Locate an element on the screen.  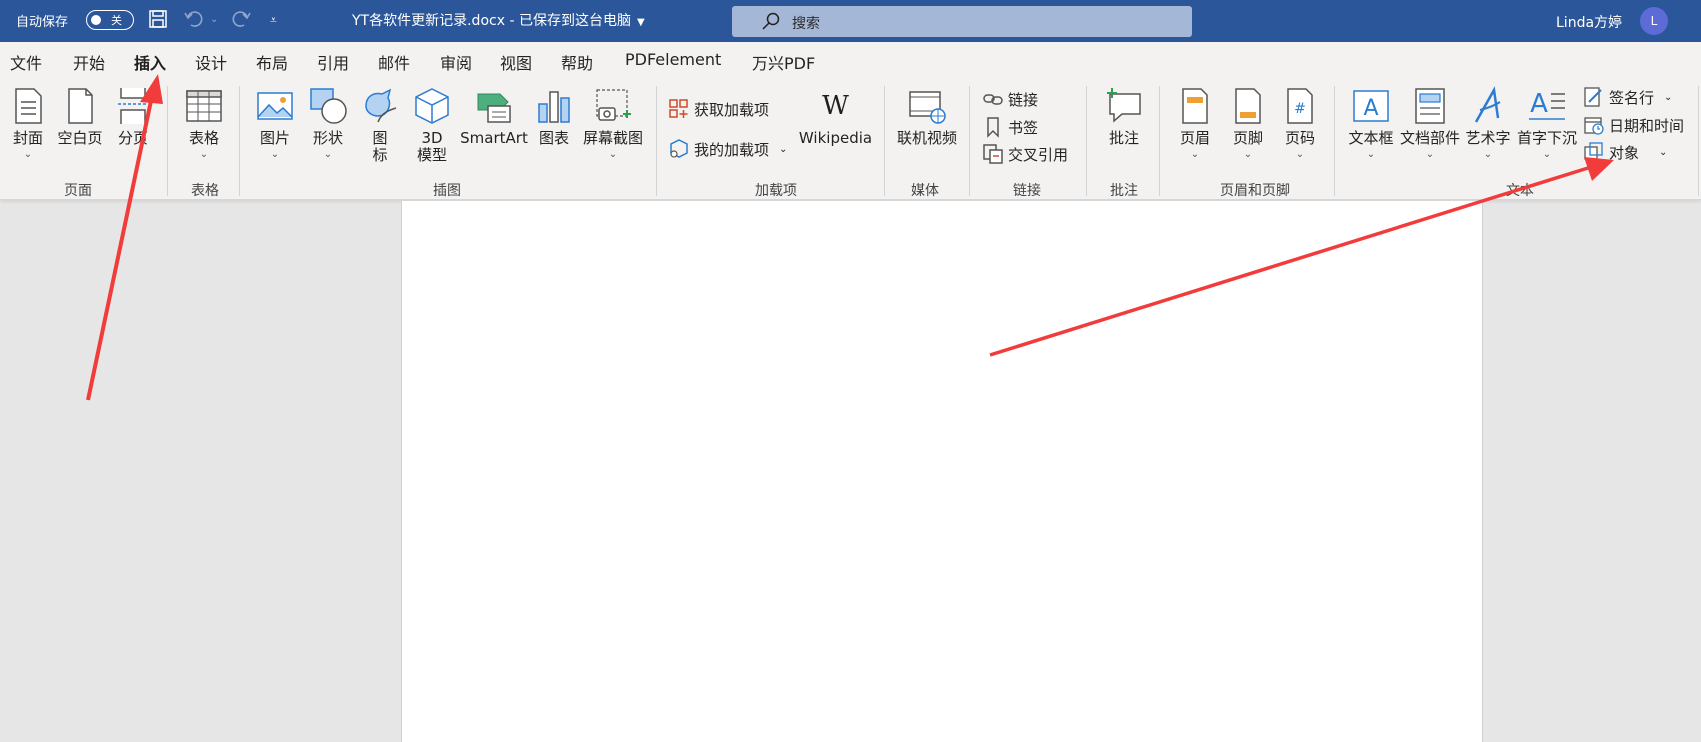
group-label-comments: 批注 is located at coordinates (1124, 191).